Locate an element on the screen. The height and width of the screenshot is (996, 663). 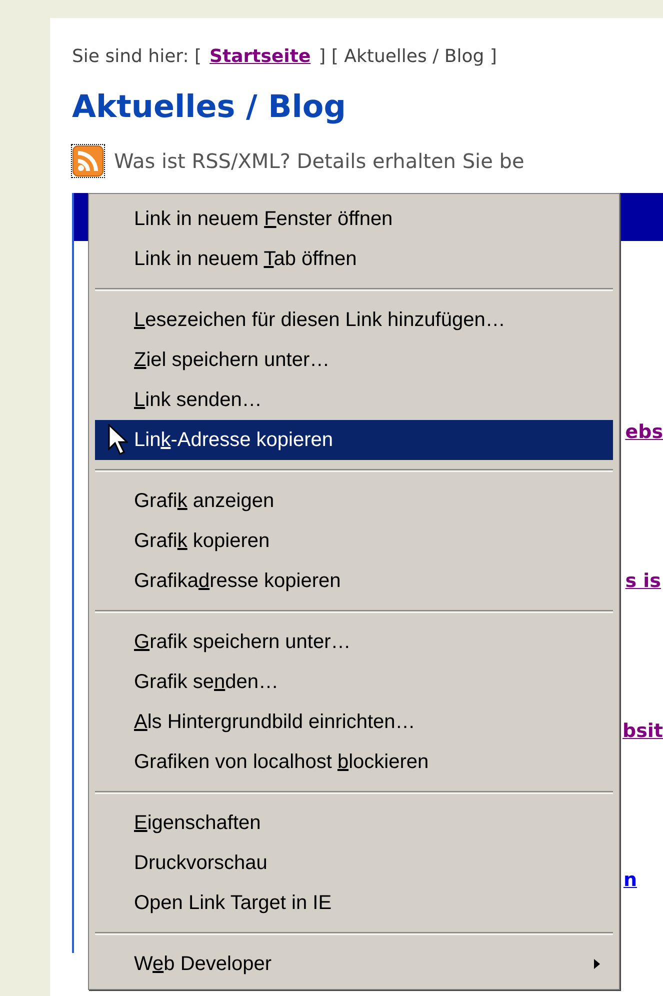
breadcrumb-label: Sie sind hier: [ is located at coordinates (137, 56).